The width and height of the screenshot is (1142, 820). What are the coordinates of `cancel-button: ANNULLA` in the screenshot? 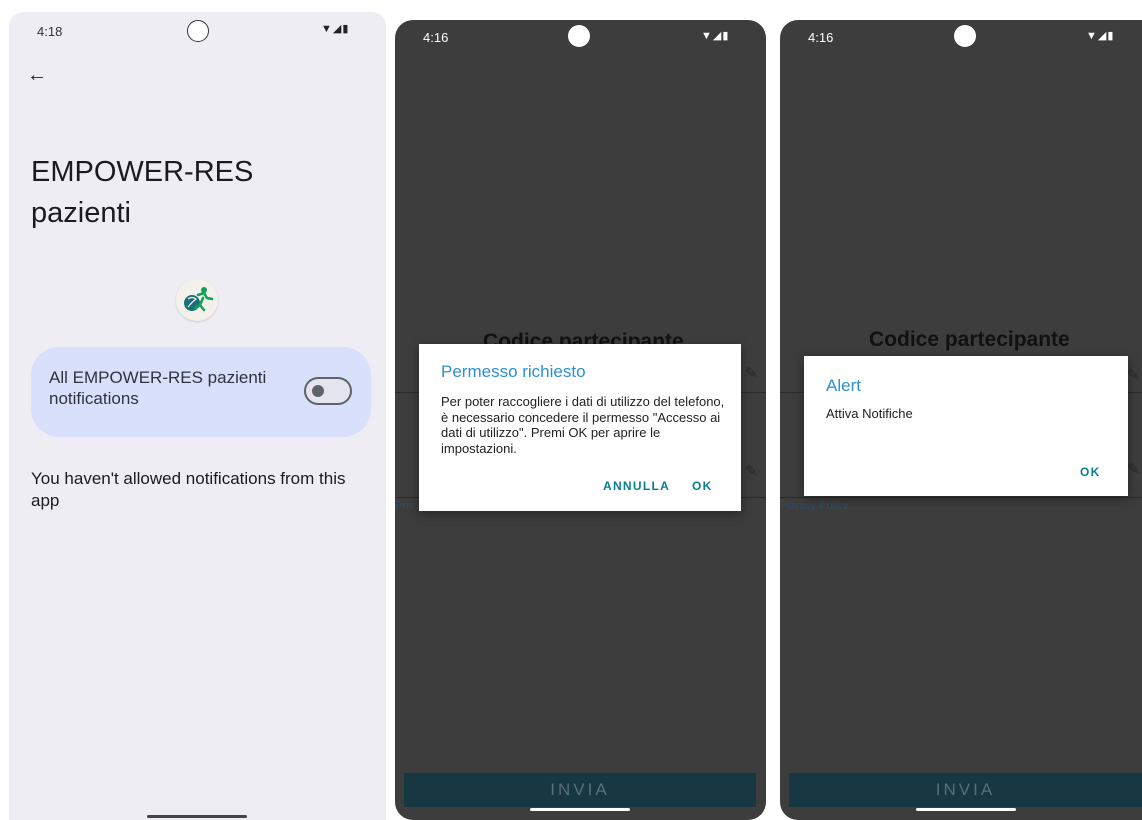 It's located at (636, 486).